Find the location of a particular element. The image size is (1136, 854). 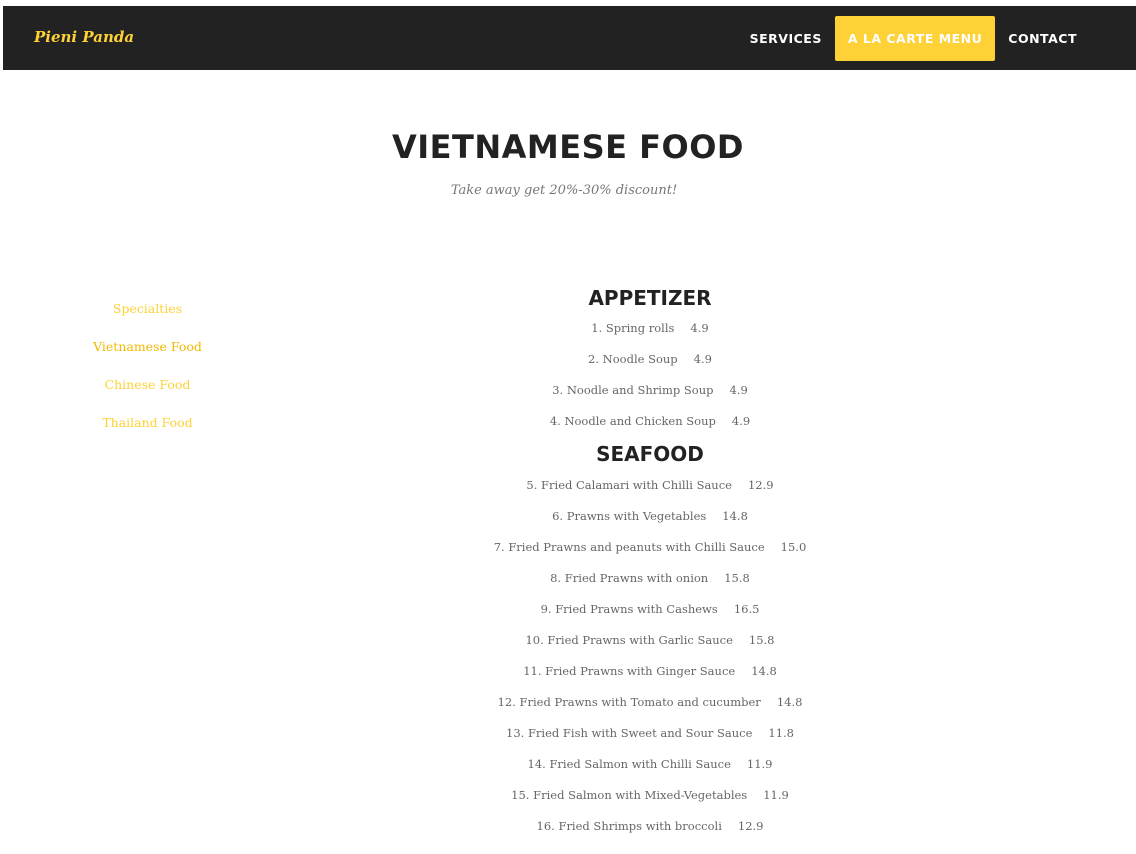

main-nav: SERVICES A LA CARTE MENU CONTACT is located at coordinates (913, 38).